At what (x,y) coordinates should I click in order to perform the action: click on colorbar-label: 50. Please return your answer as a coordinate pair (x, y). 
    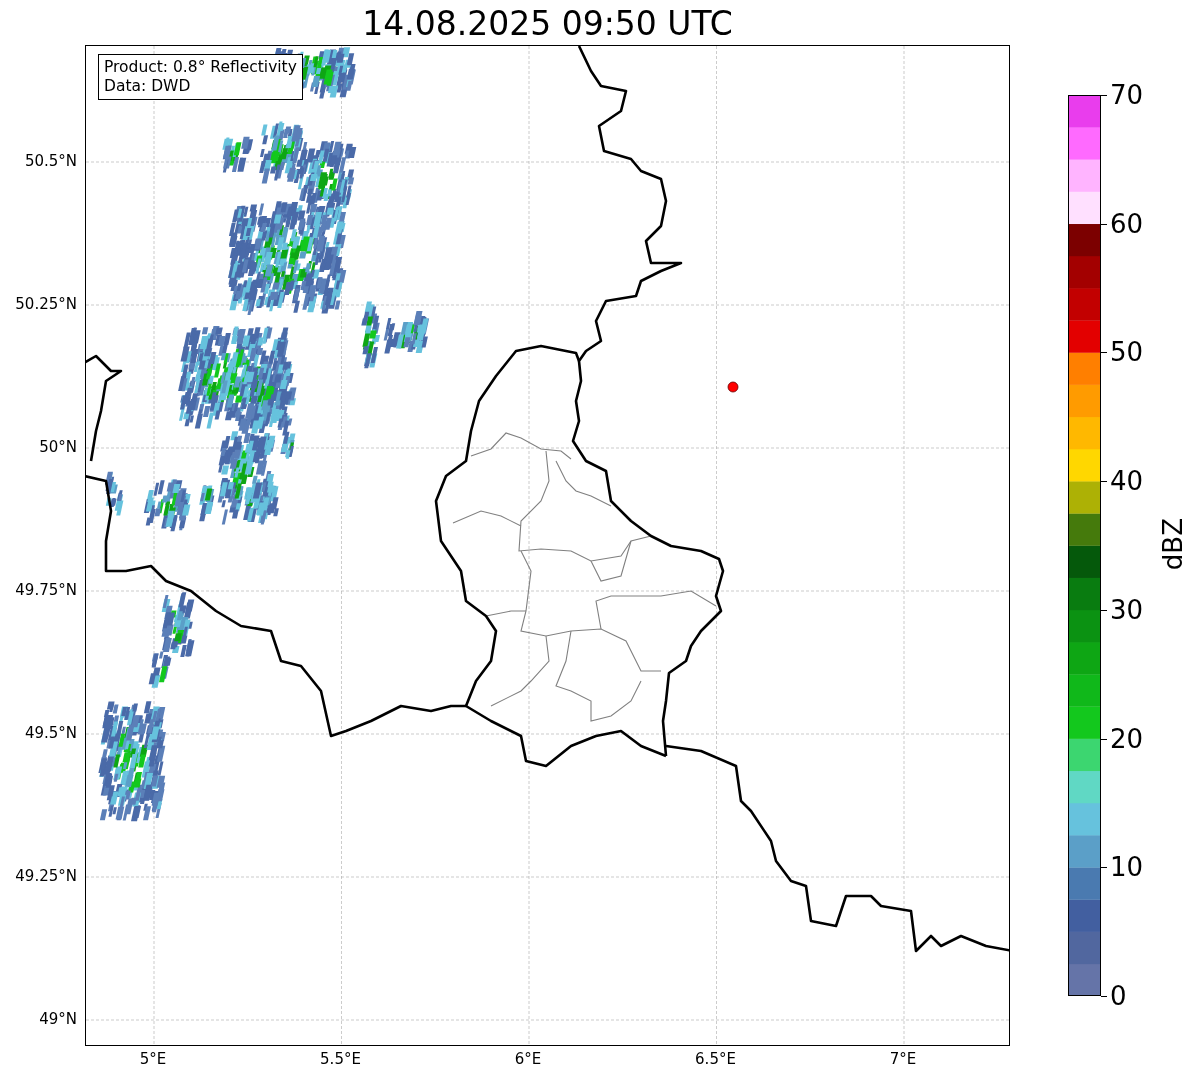
    Looking at the image, I should click on (1127, 352).